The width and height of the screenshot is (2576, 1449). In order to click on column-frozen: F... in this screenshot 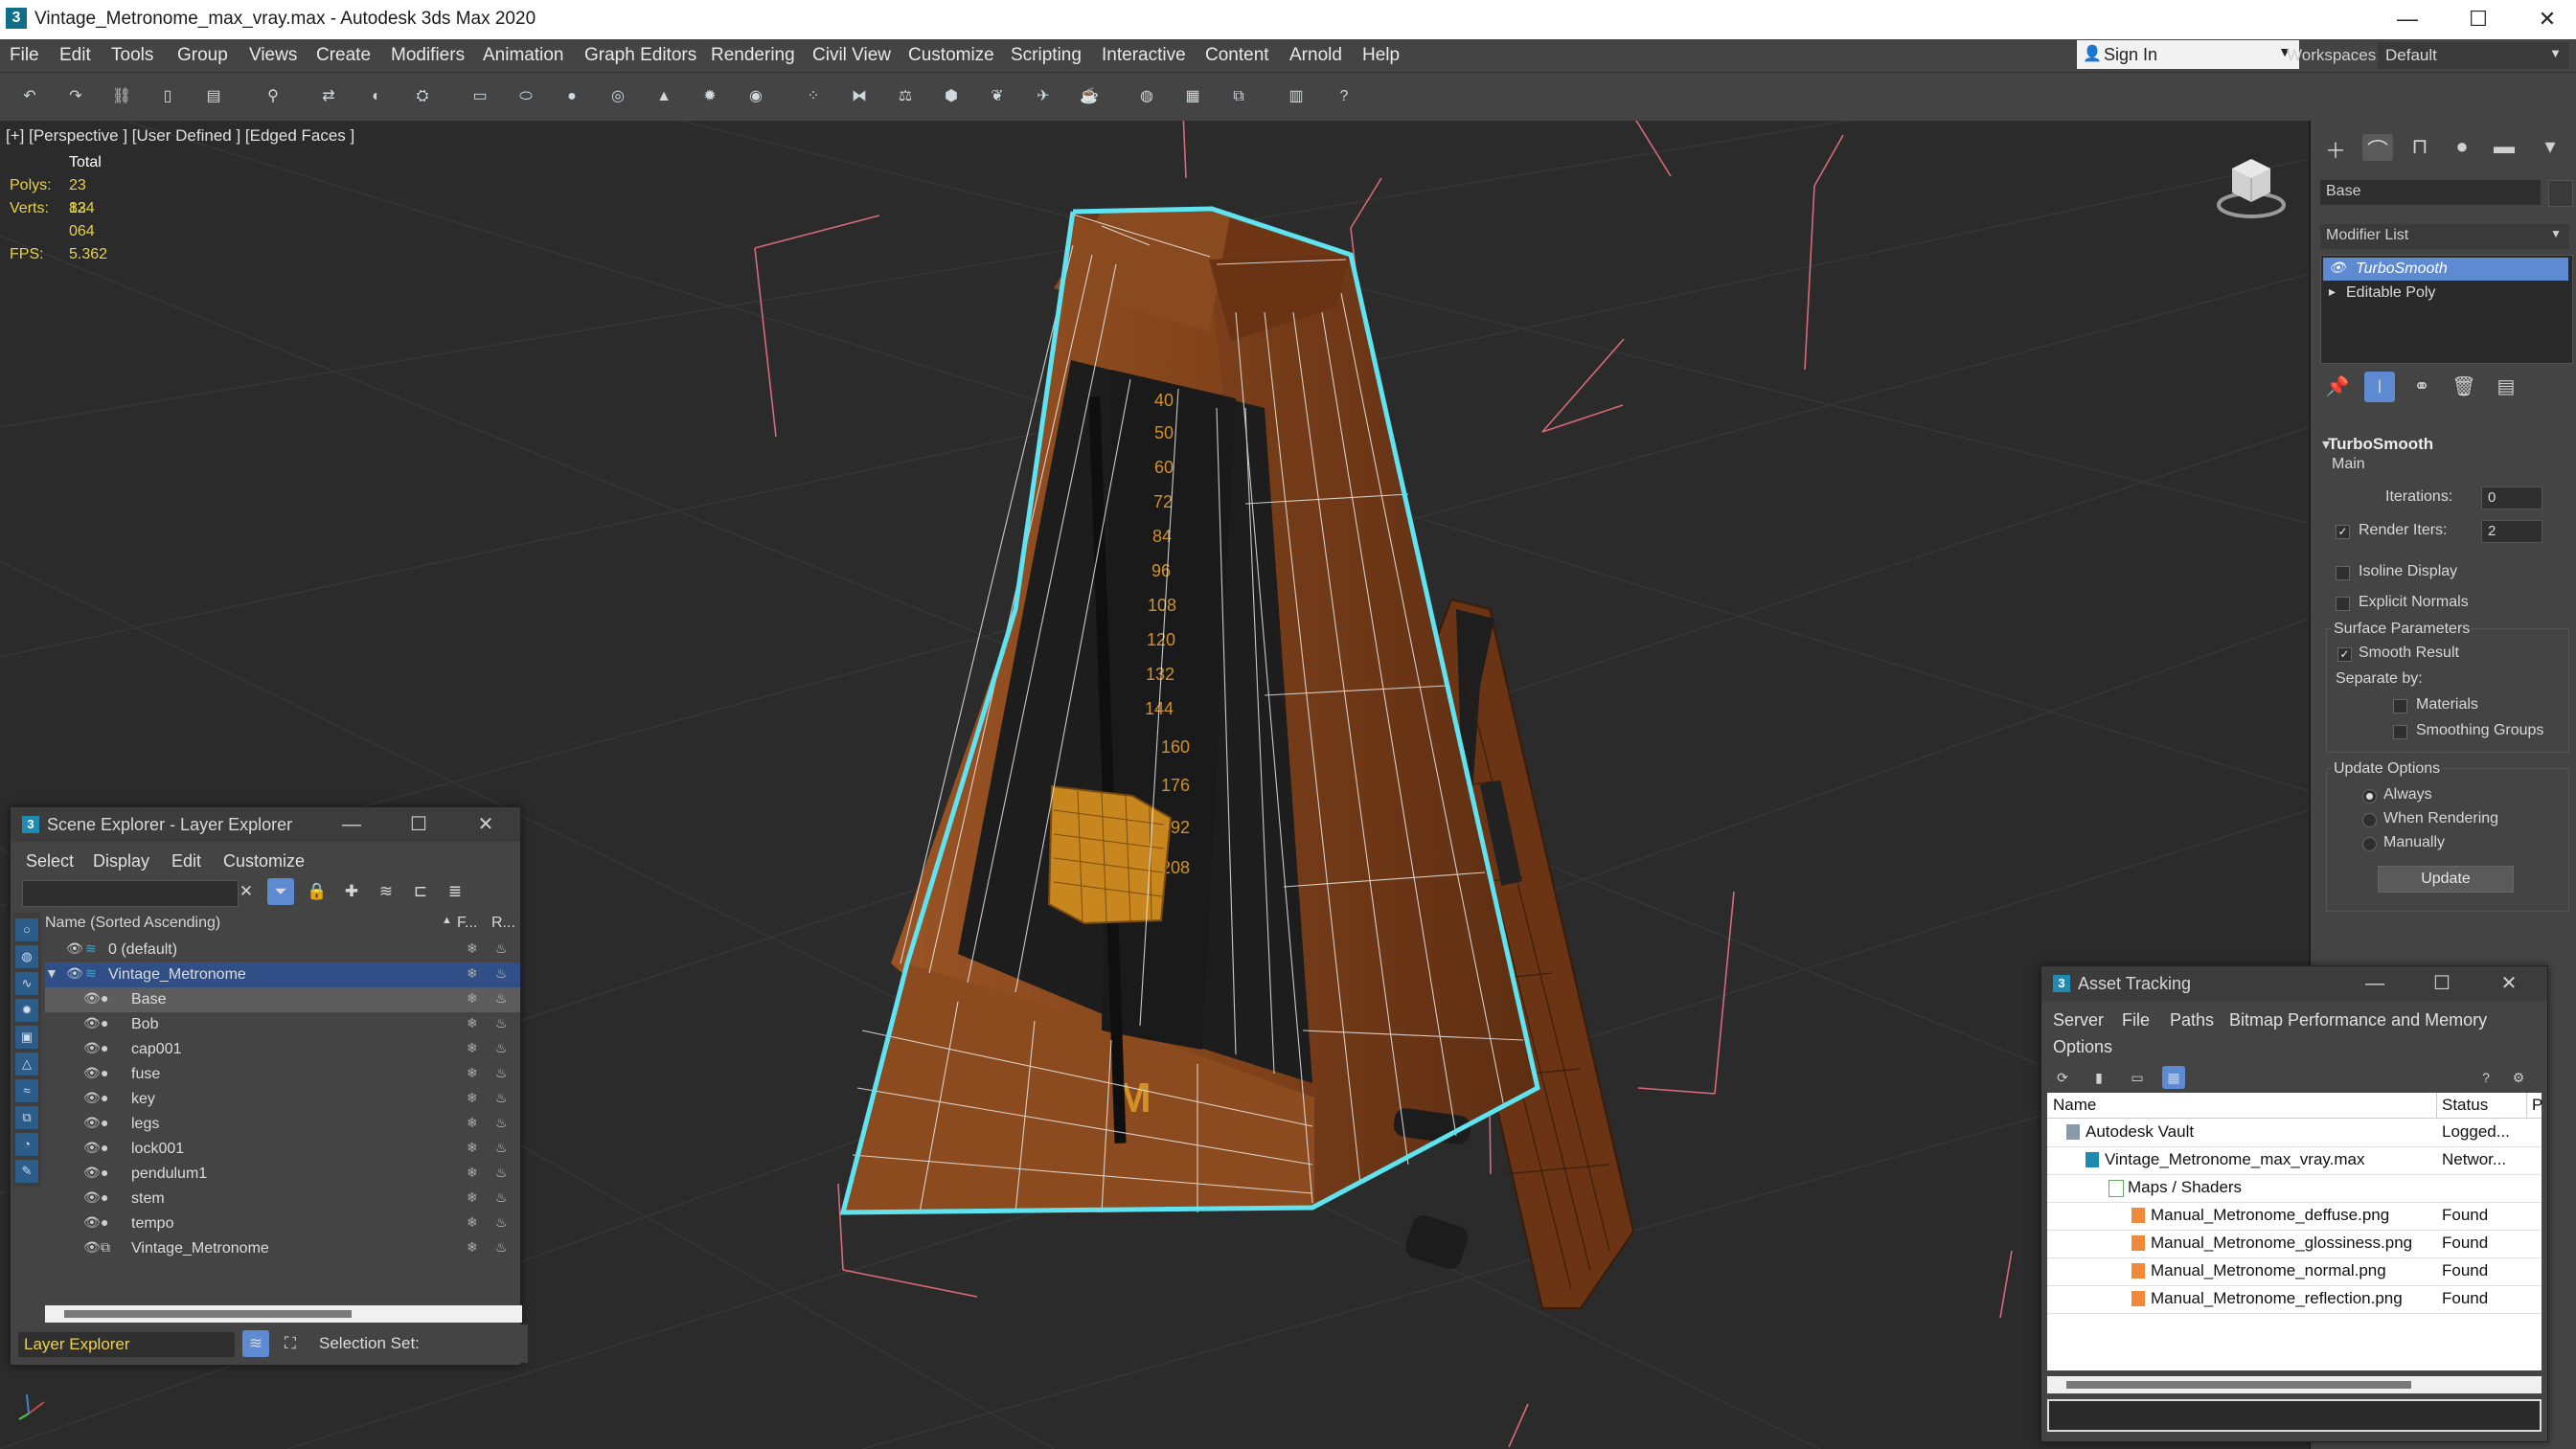, I will do `click(467, 923)`.